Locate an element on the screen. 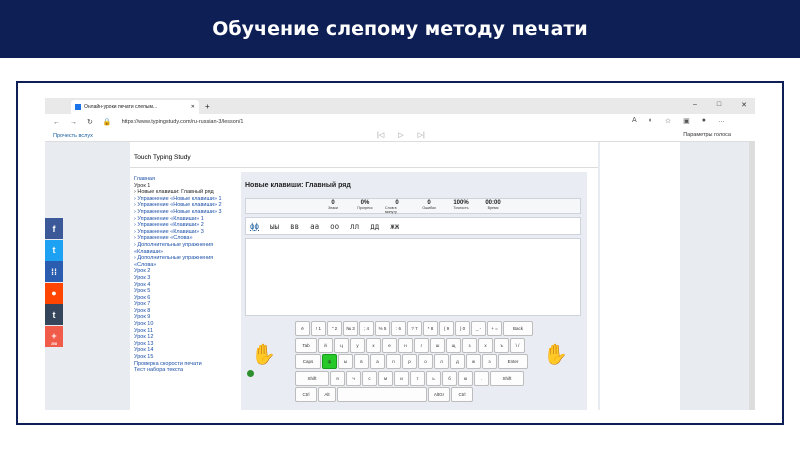 The width and height of the screenshot is (800, 449). keyboard-key: ь is located at coordinates (433, 378).